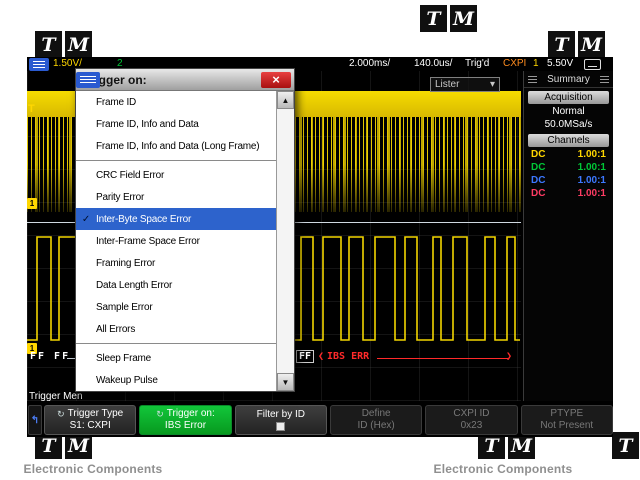 The image size is (640, 480). What do you see at coordinates (134, 285) in the screenshot?
I see `dropdown-item-label: Data Length Error` at bounding box center [134, 285].